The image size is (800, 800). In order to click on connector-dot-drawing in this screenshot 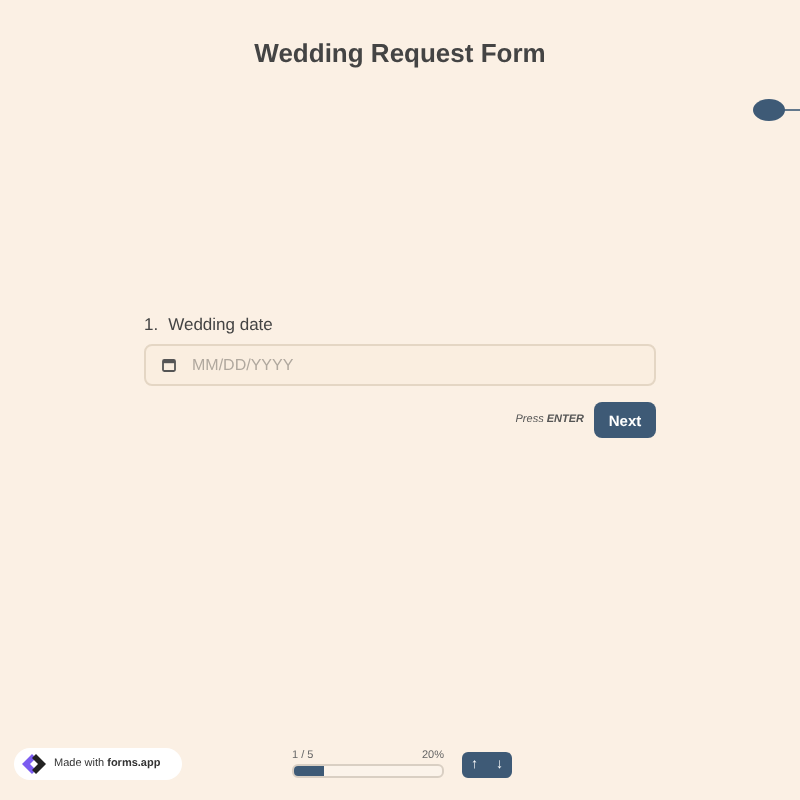, I will do `click(776, 110)`.